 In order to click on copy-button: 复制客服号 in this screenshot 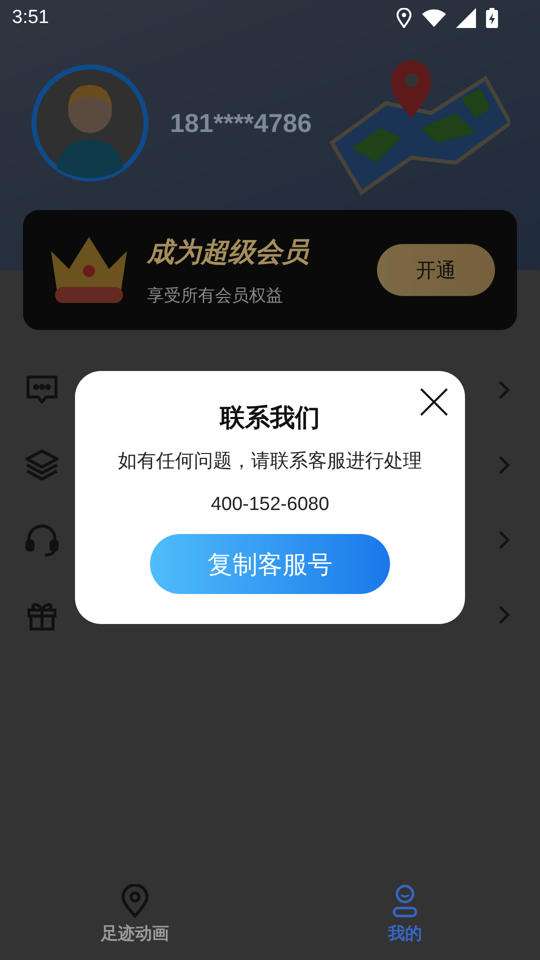, I will do `click(270, 564)`.